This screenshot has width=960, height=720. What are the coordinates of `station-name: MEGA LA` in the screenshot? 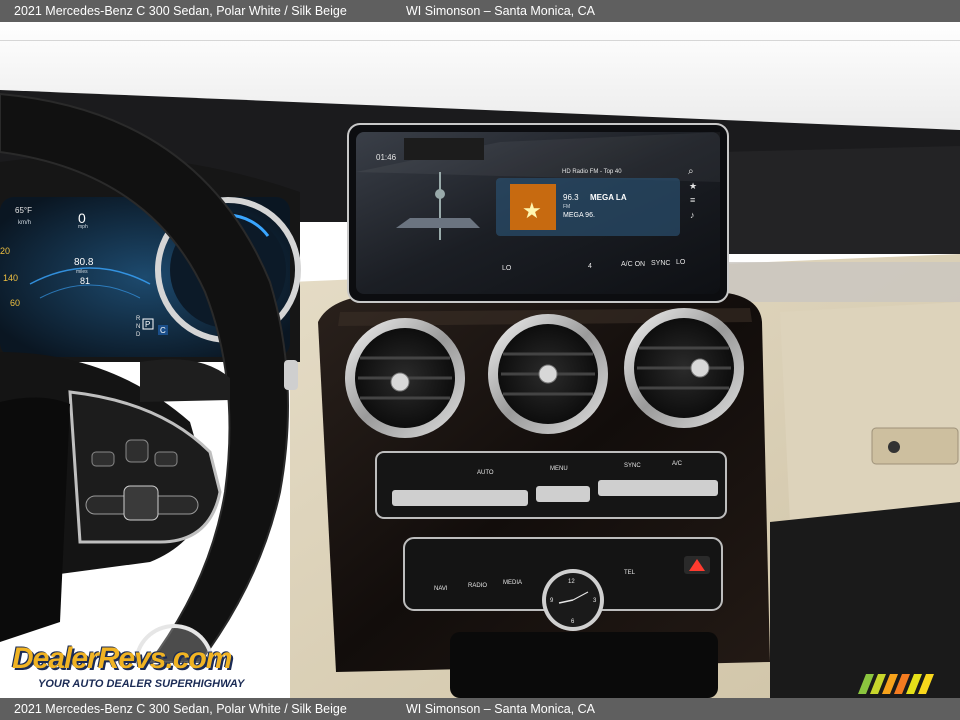 It's located at (608, 197).